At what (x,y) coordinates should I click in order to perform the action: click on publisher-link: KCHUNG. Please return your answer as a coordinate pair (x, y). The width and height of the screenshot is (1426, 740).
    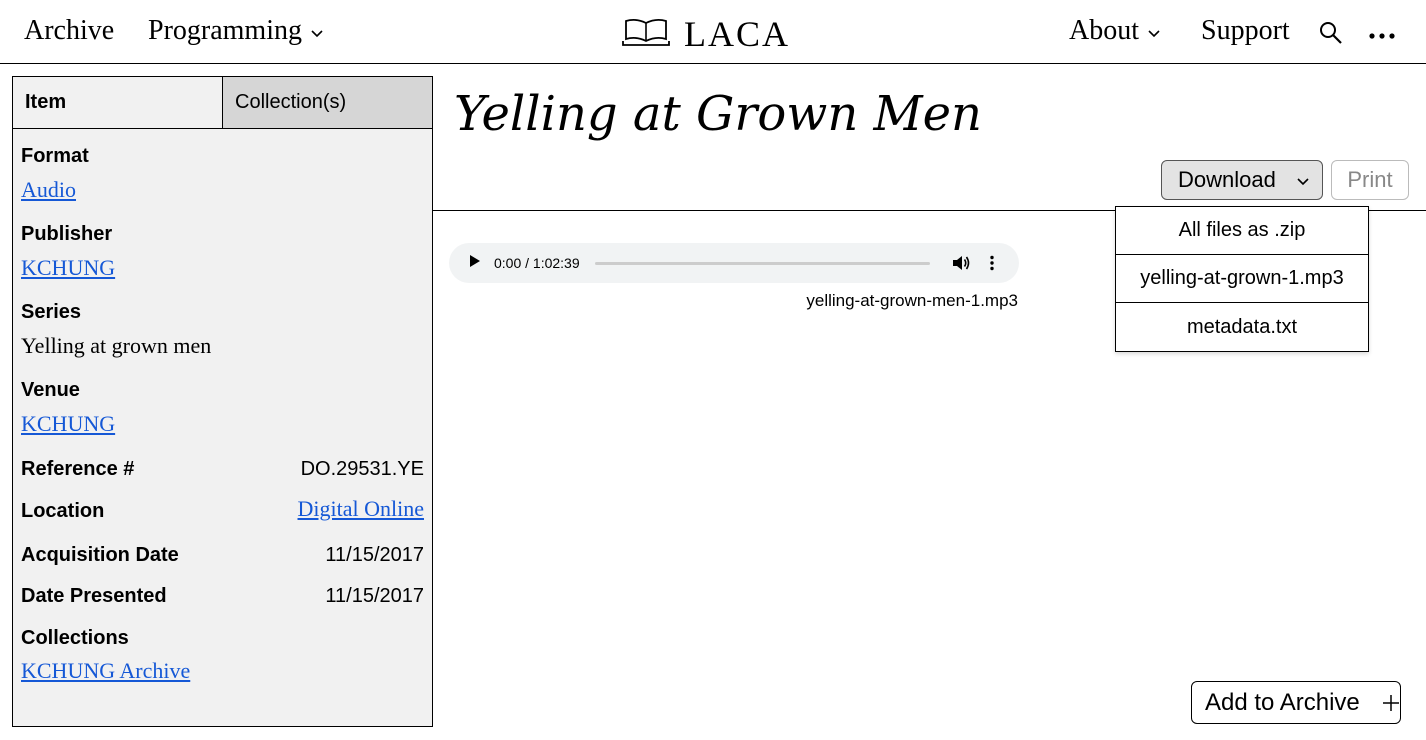
    Looking at the image, I should click on (68, 268).